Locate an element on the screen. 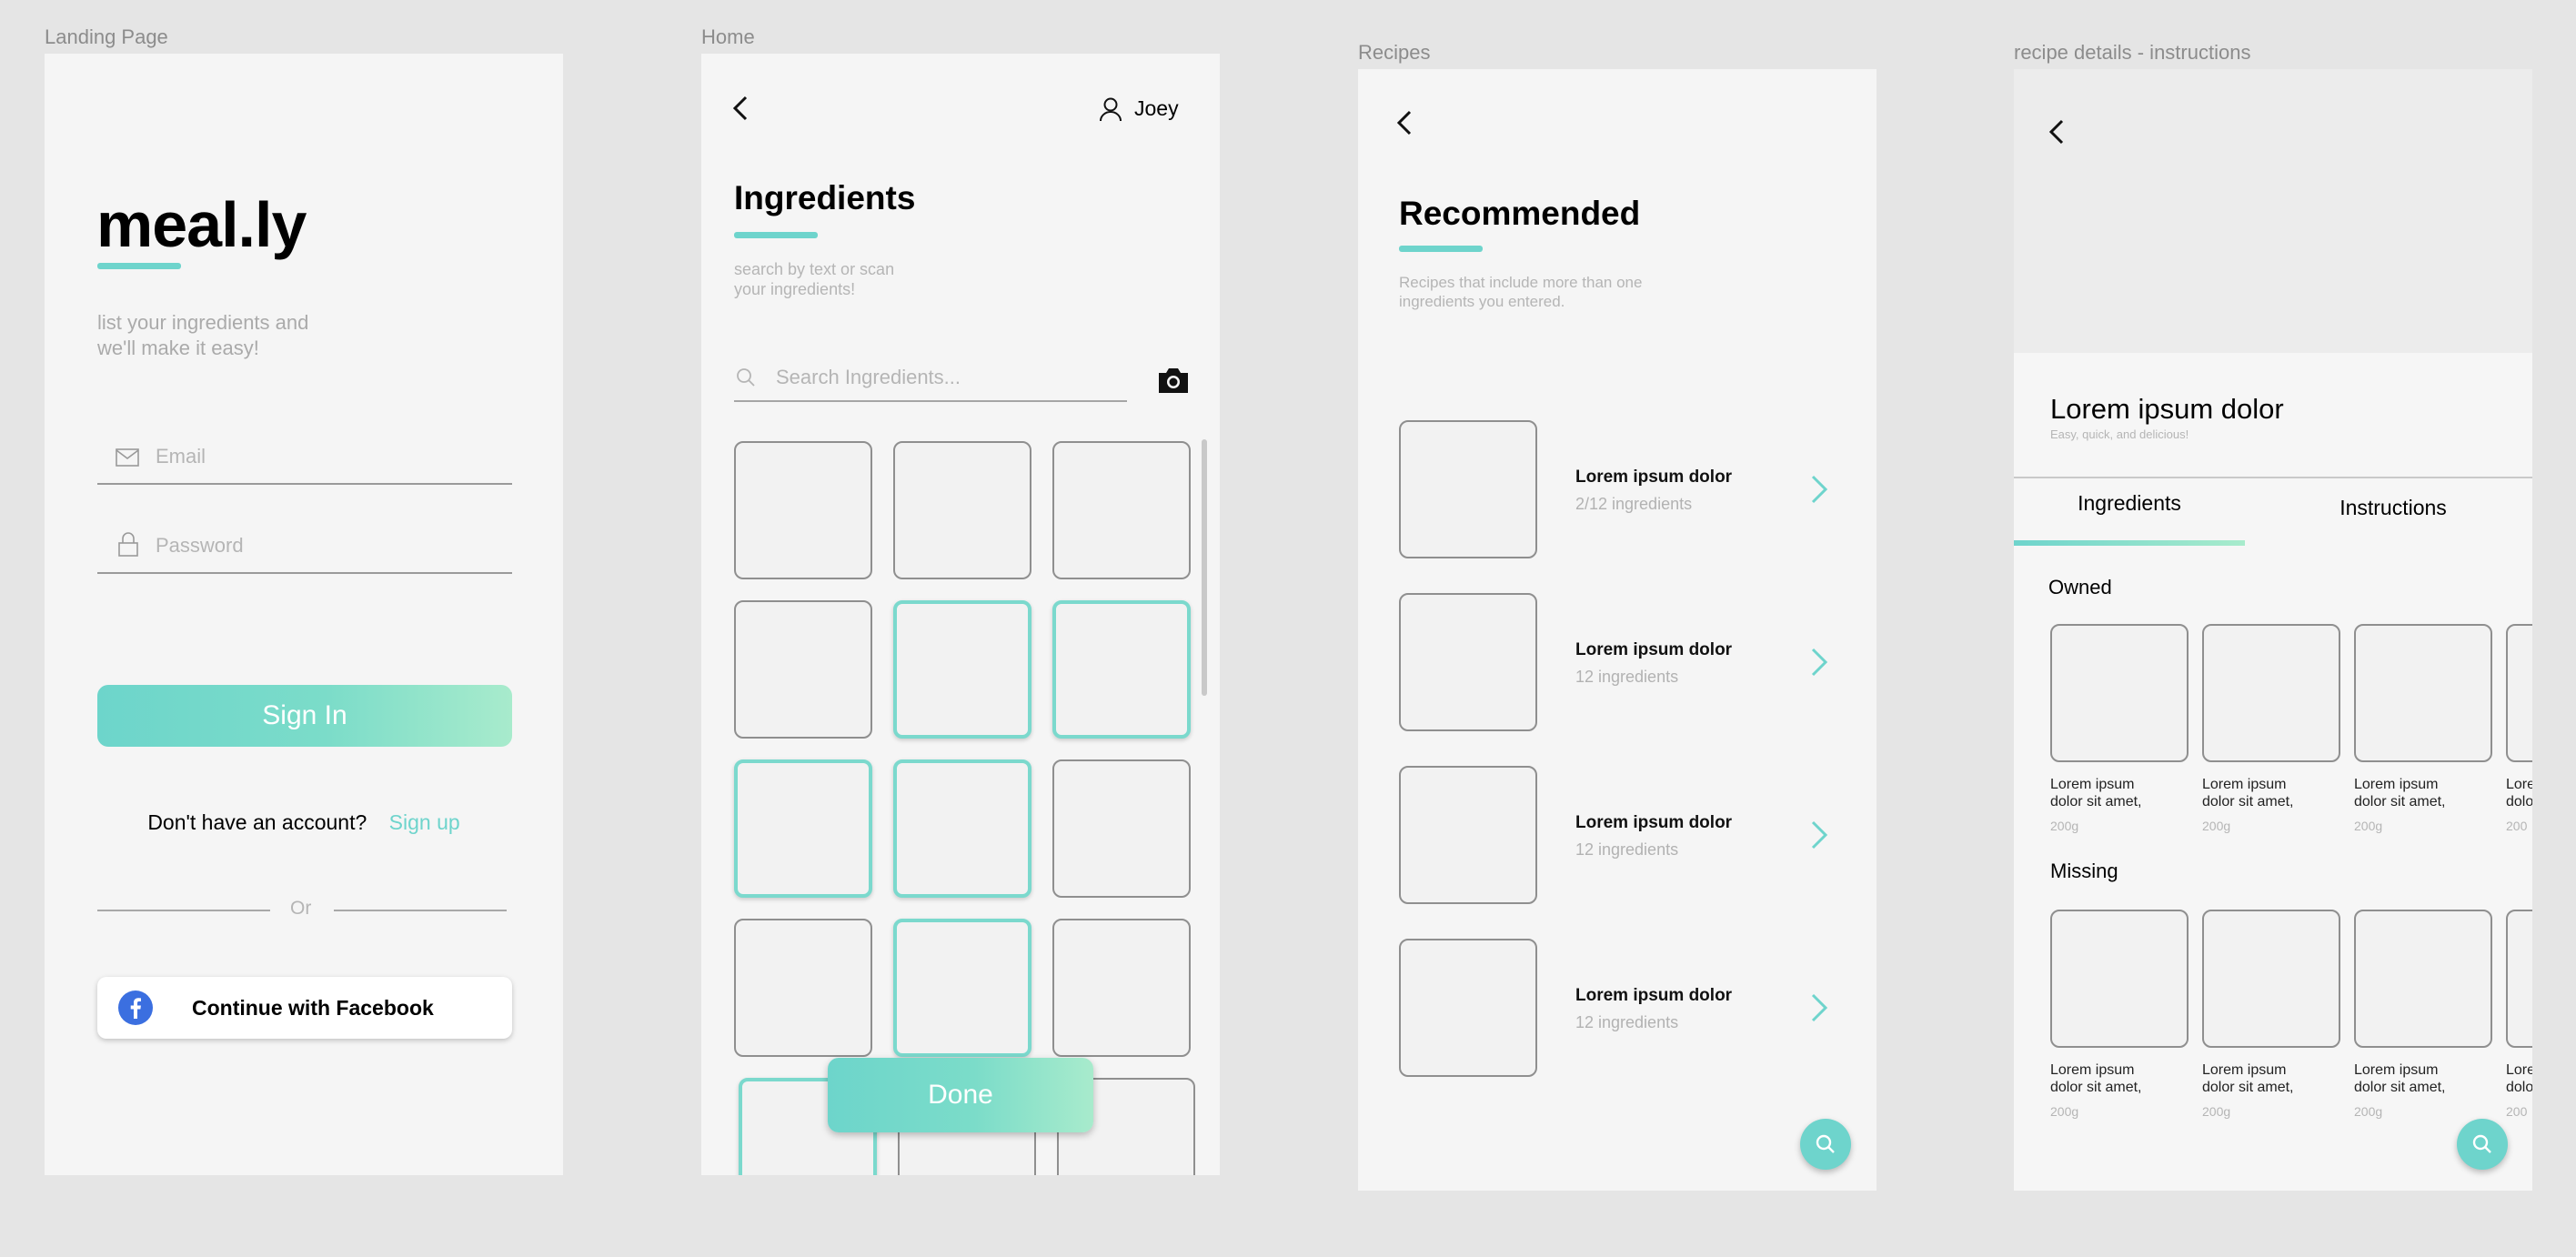 The image size is (2576, 1257). mail-icon is located at coordinates (127, 457).